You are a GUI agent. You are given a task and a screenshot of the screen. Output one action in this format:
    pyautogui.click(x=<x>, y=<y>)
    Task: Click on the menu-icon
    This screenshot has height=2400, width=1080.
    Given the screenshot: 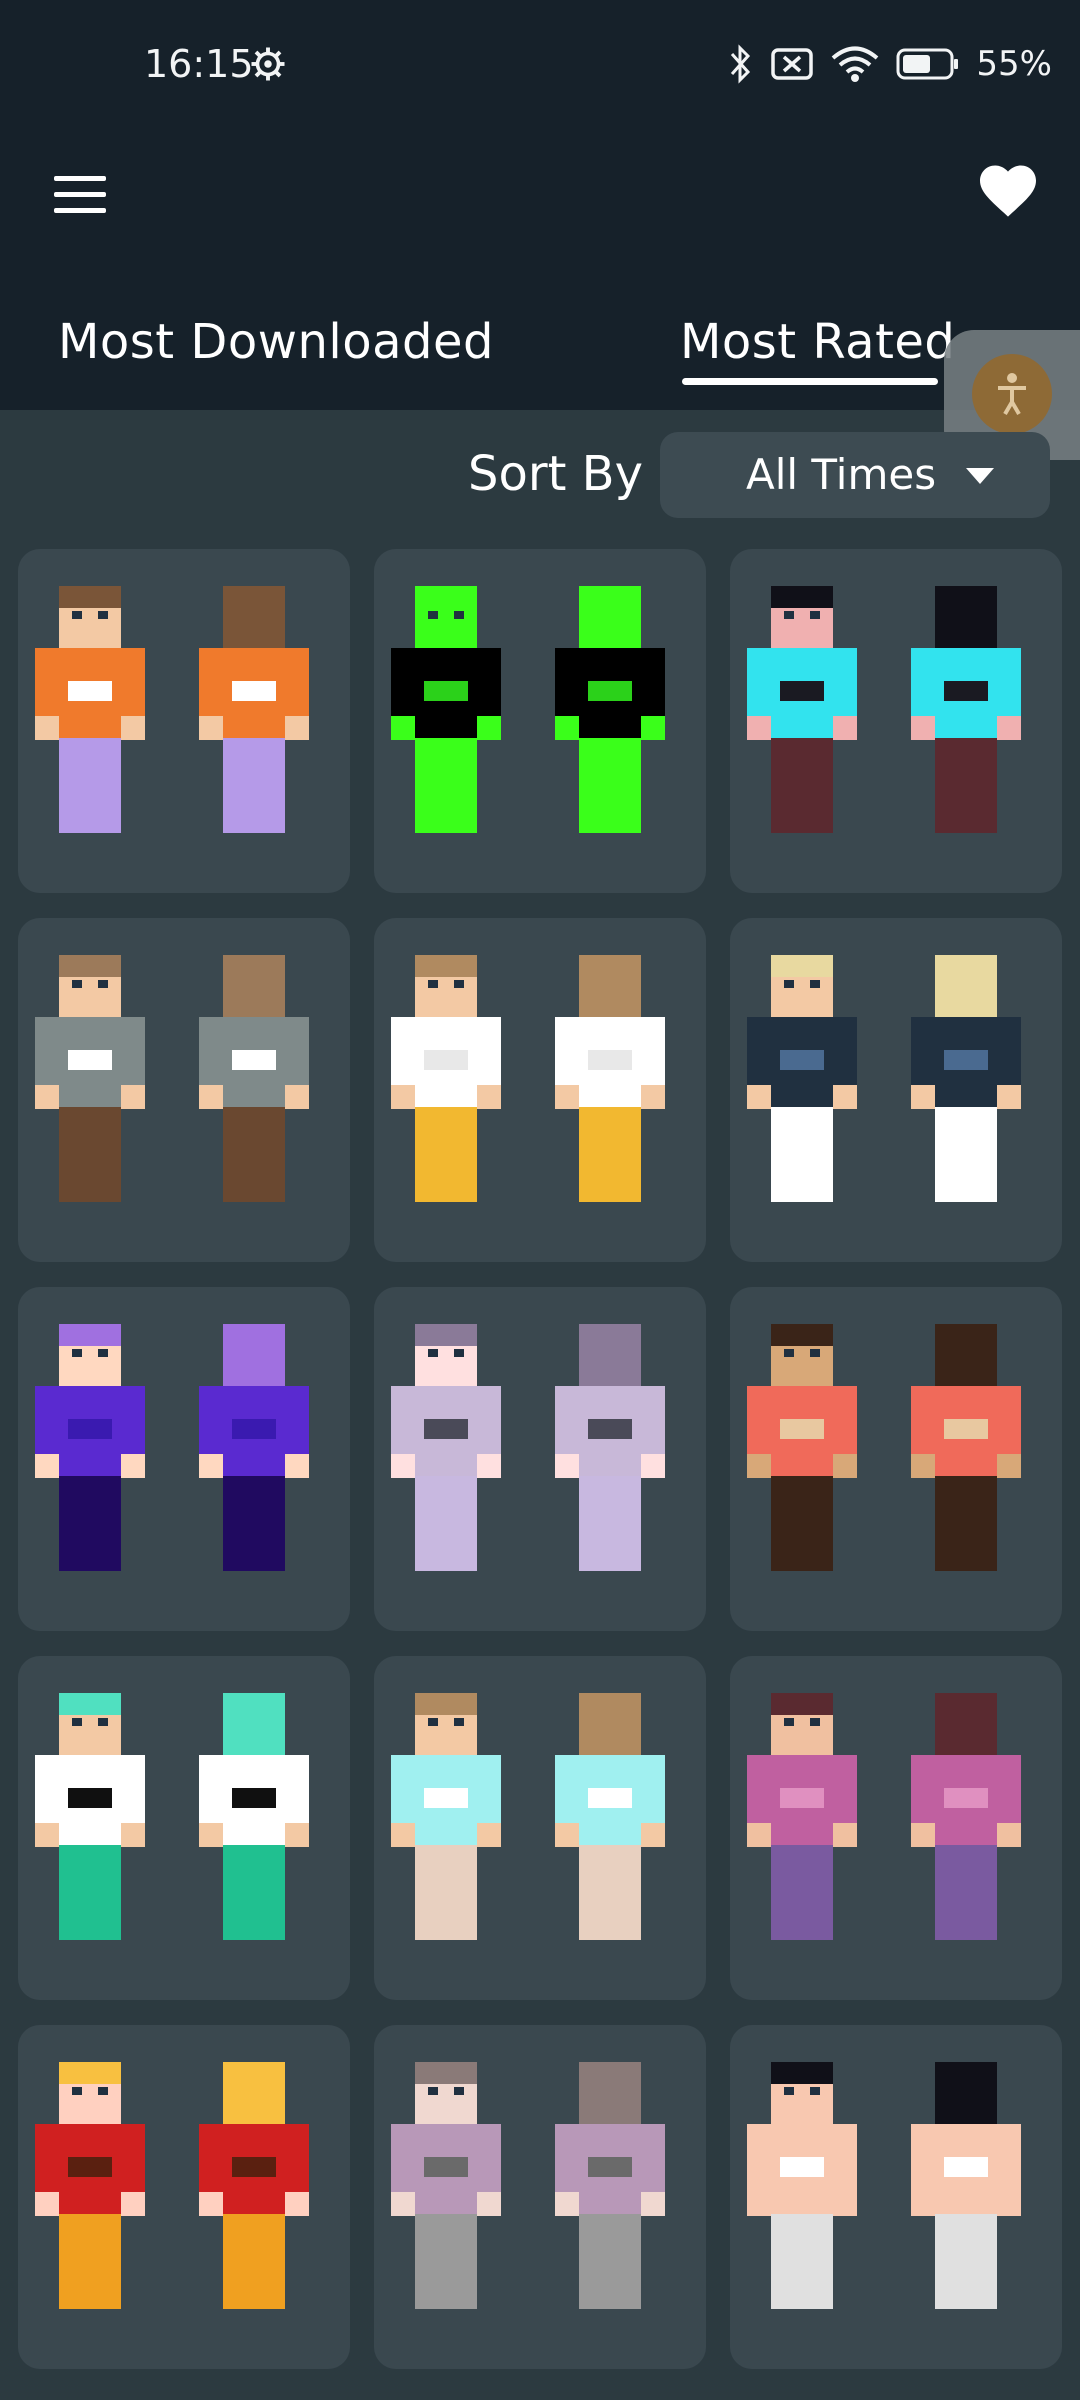 What is the action you would take?
    pyautogui.click(x=80, y=196)
    